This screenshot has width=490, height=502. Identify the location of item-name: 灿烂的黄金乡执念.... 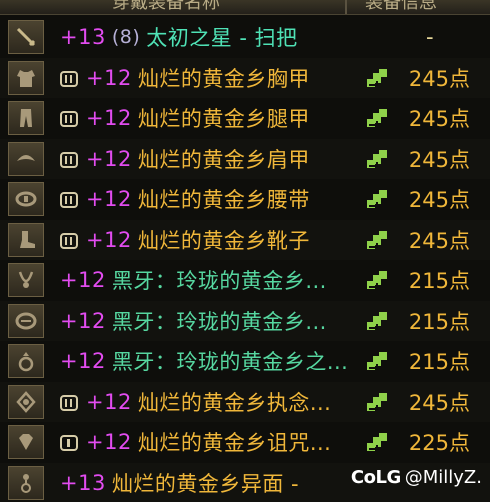
(234, 402).